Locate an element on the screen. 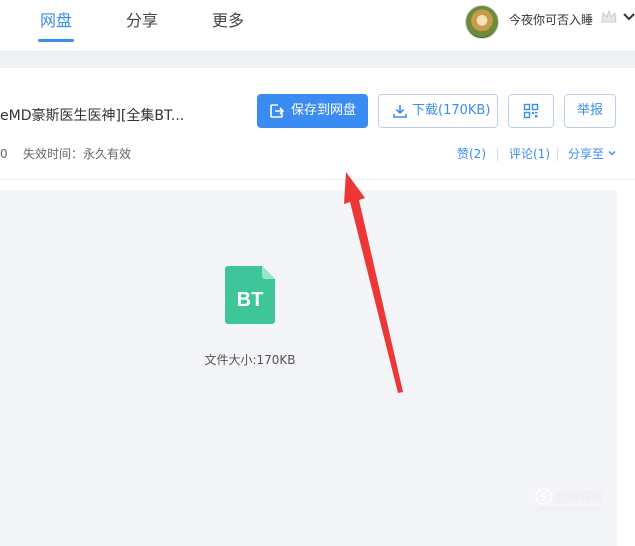 This screenshot has height=546, width=635. tab-more: 更多 is located at coordinates (228, 21).